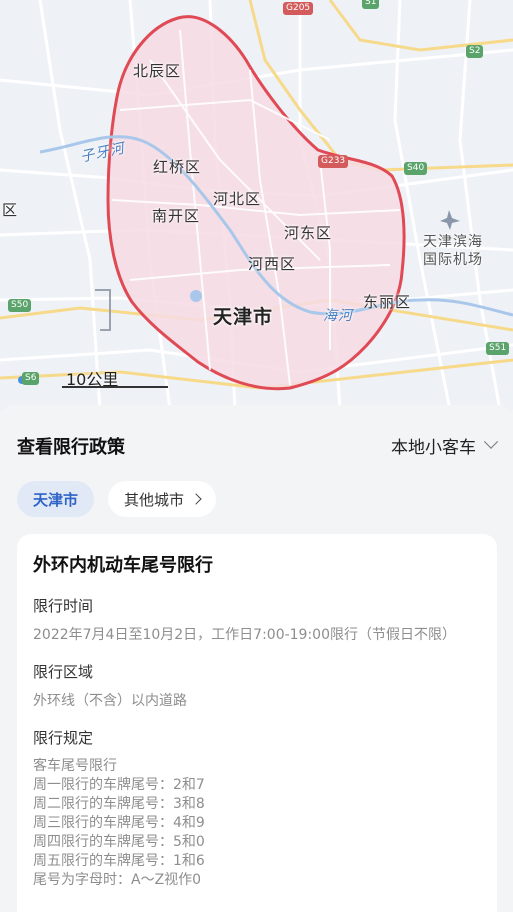  What do you see at coordinates (110, 701) in the screenshot?
I see `area-section-value: 外环线（不含）以内道路` at bounding box center [110, 701].